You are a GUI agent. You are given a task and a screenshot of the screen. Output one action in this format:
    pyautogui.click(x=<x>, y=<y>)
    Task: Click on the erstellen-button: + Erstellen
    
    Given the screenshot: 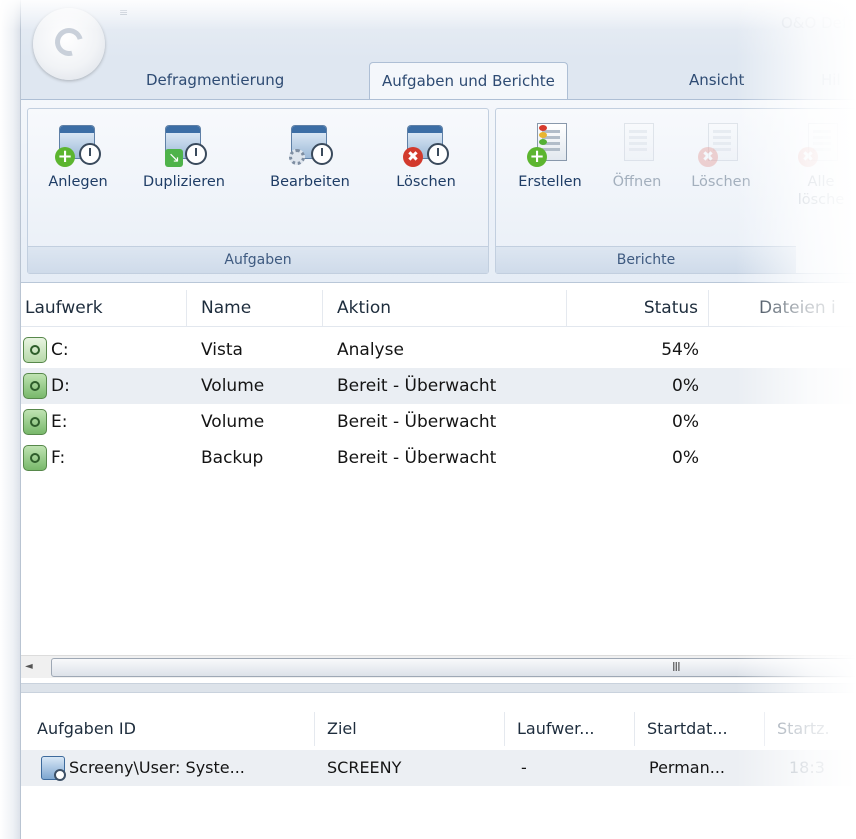 What is the action you would take?
    pyautogui.click(x=550, y=156)
    